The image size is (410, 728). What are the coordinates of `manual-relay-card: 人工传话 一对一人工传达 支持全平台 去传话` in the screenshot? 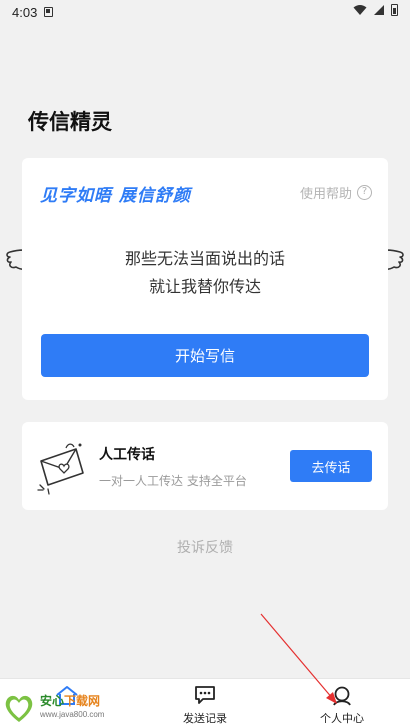 It's located at (205, 466).